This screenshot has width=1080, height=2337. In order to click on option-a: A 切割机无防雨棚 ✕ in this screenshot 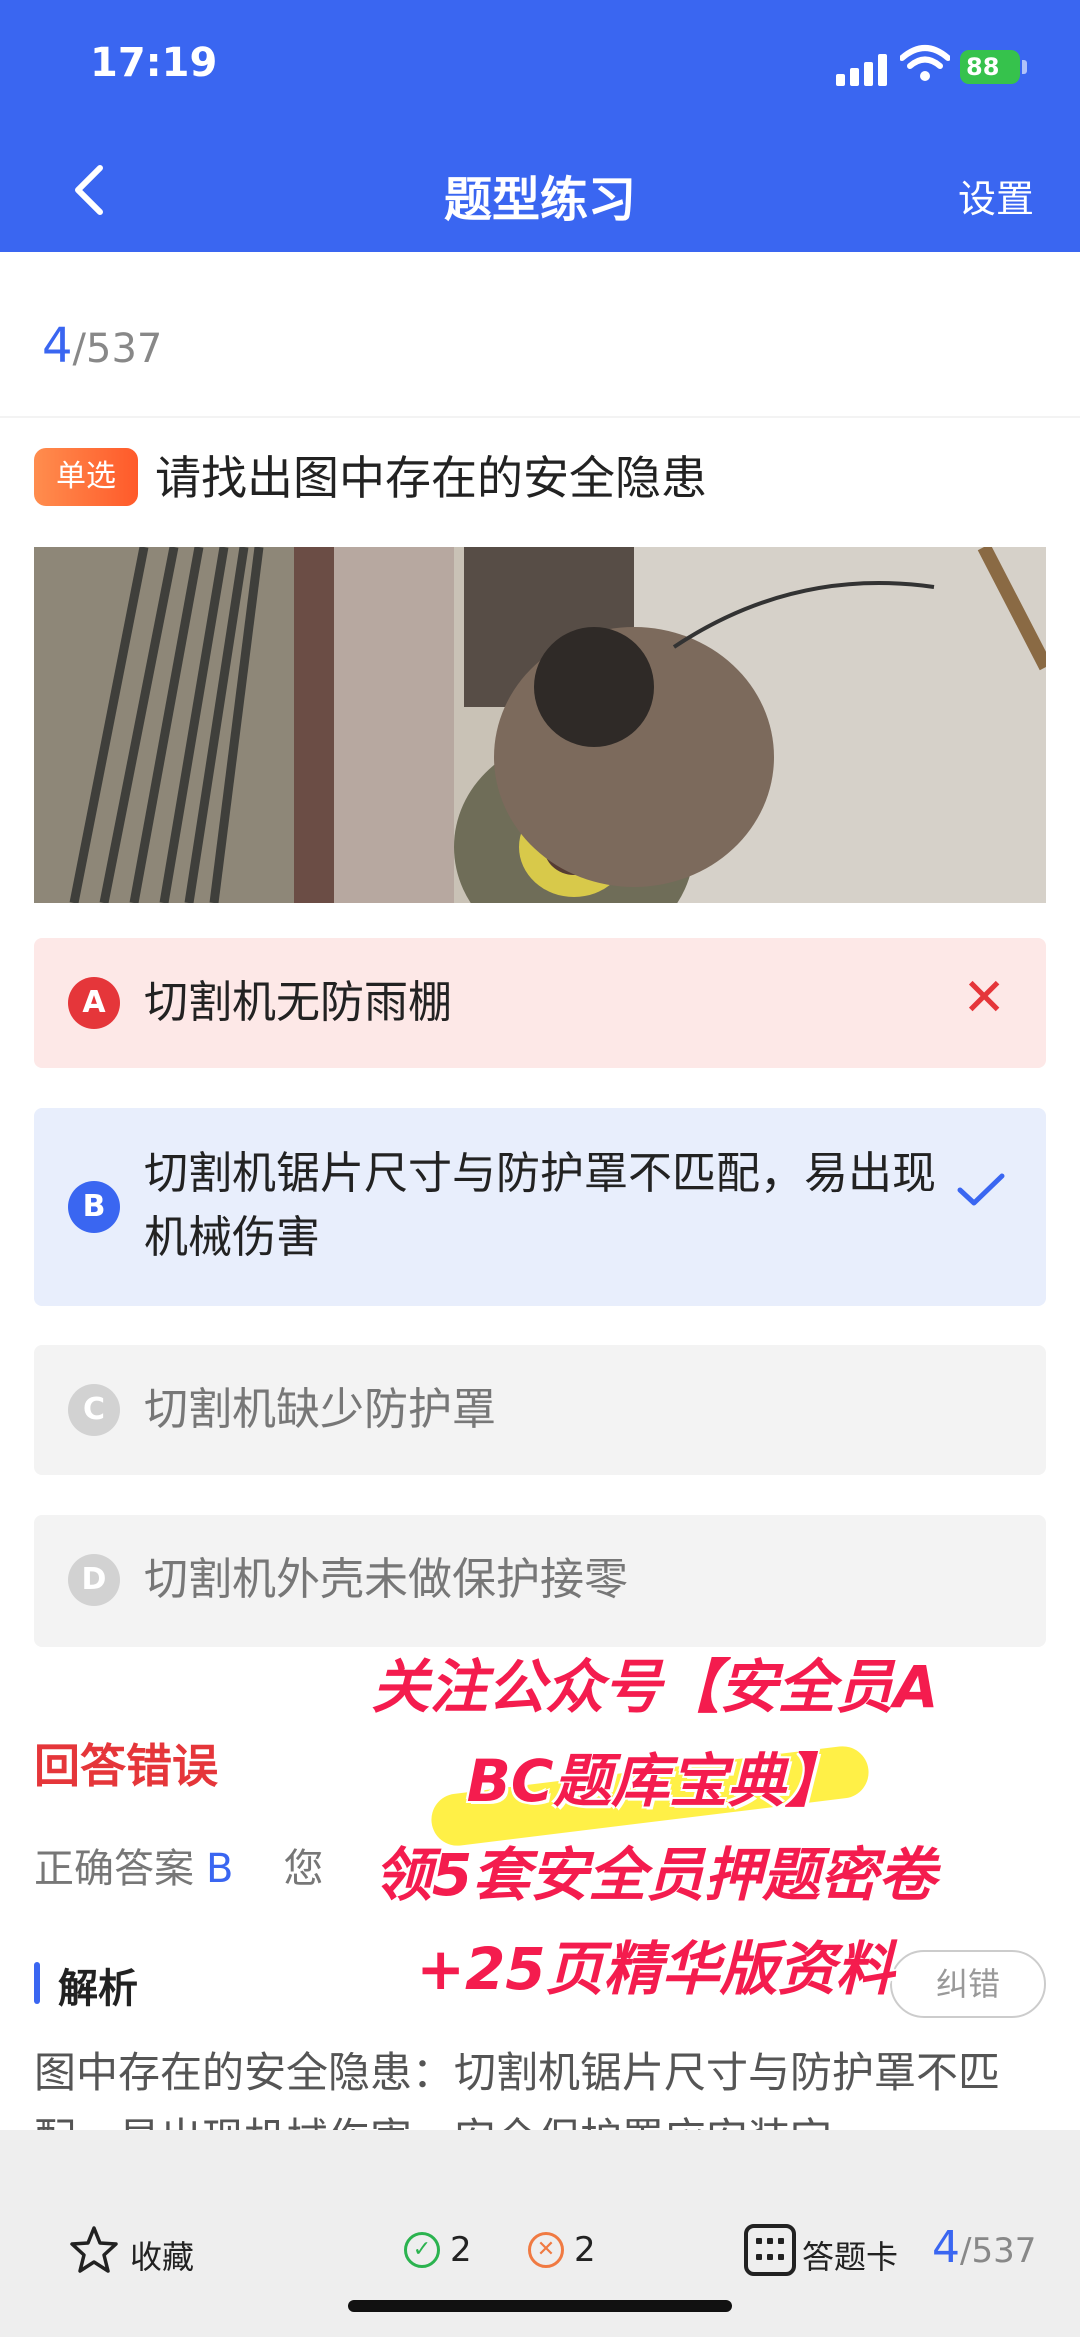, I will do `click(540, 1003)`.